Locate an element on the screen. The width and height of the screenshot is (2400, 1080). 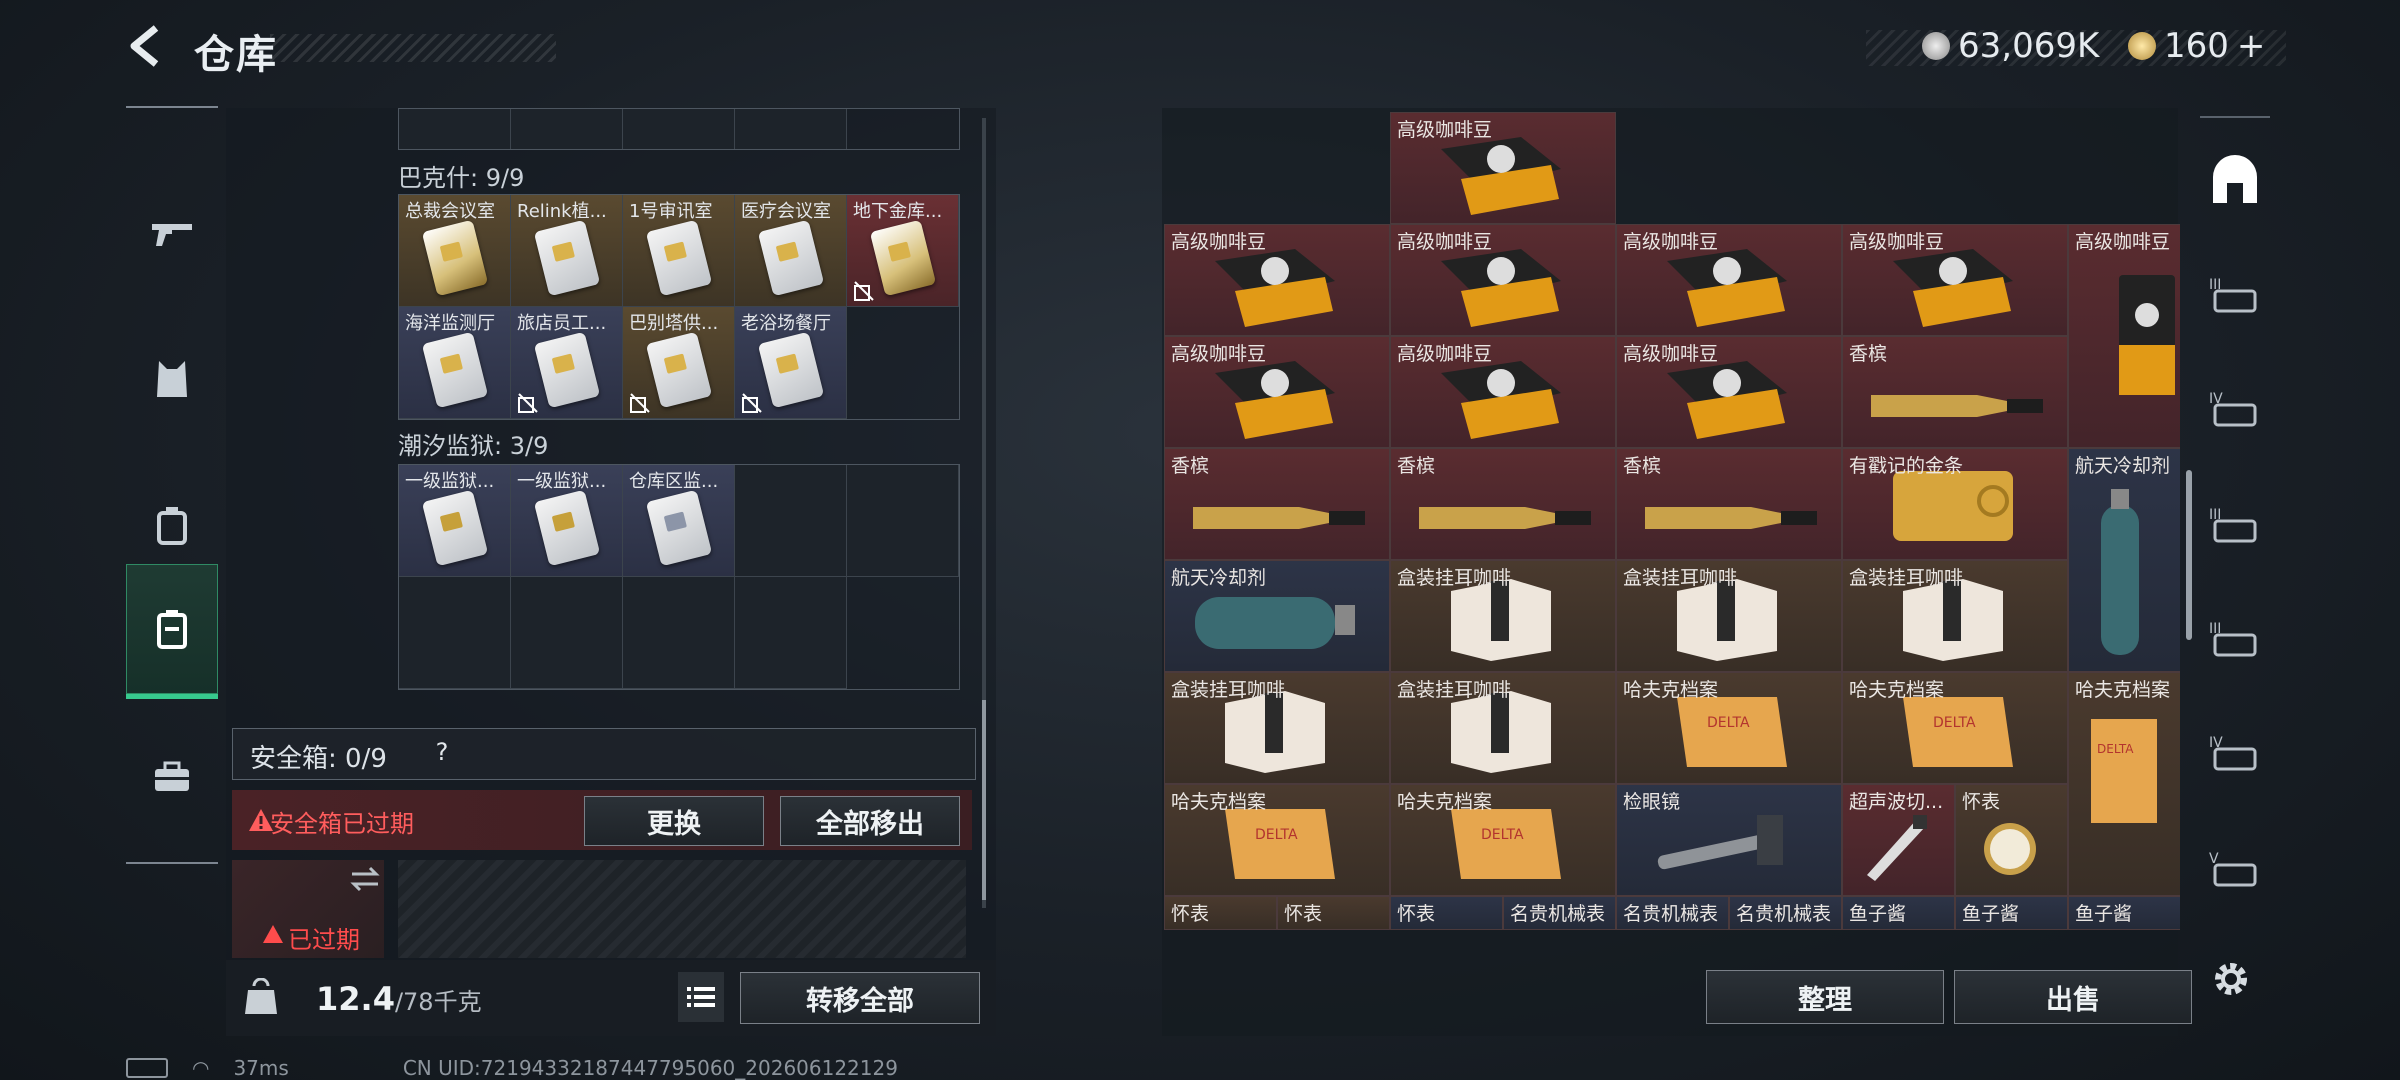
safe-box-label: 安全箱: 0/9 is located at coordinates (318, 759).